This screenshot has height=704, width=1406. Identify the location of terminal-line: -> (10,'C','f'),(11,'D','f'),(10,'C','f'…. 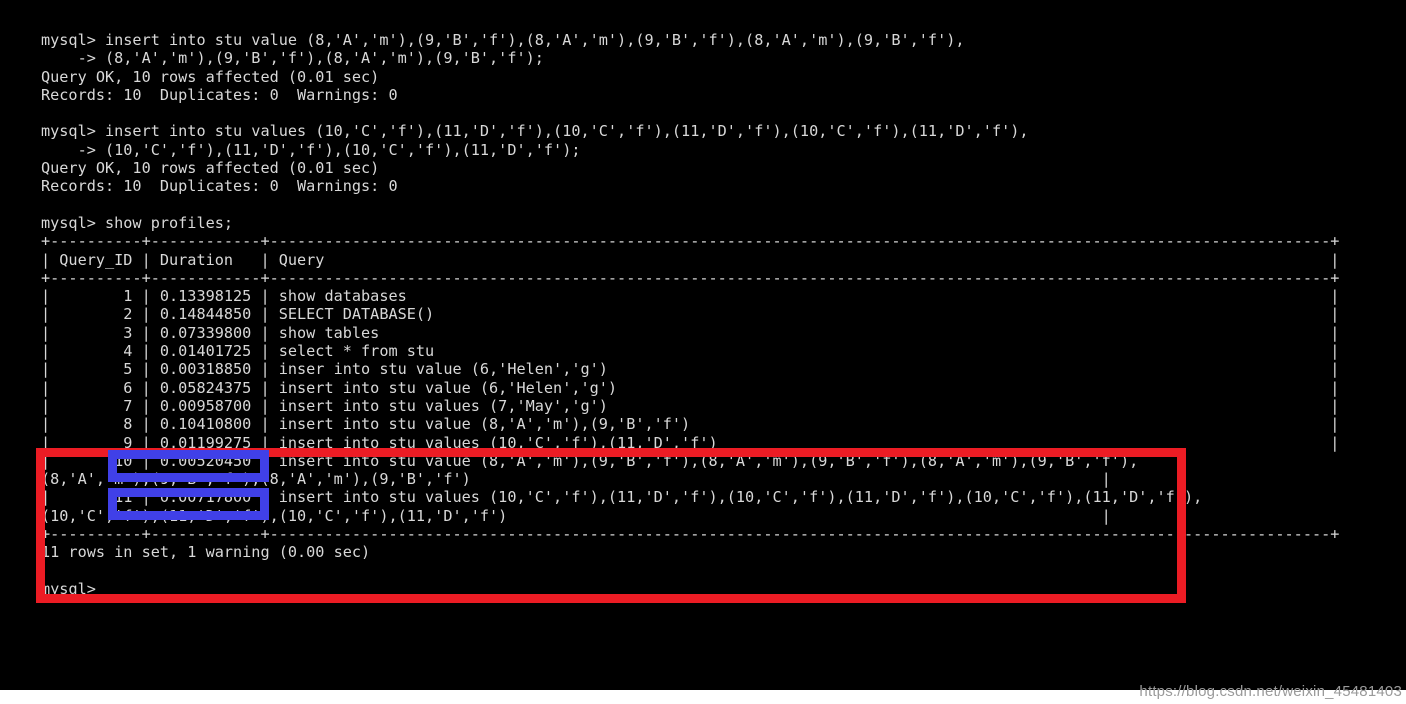
(311, 149).